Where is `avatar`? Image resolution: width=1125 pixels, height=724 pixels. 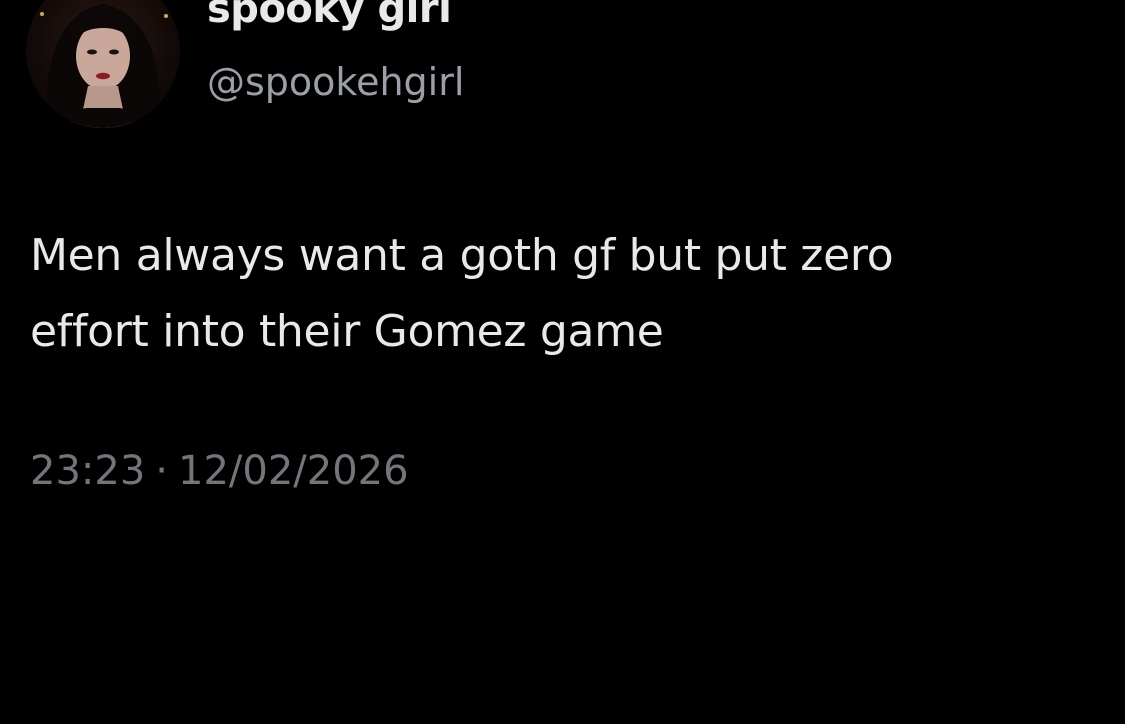
avatar is located at coordinates (103, 64).